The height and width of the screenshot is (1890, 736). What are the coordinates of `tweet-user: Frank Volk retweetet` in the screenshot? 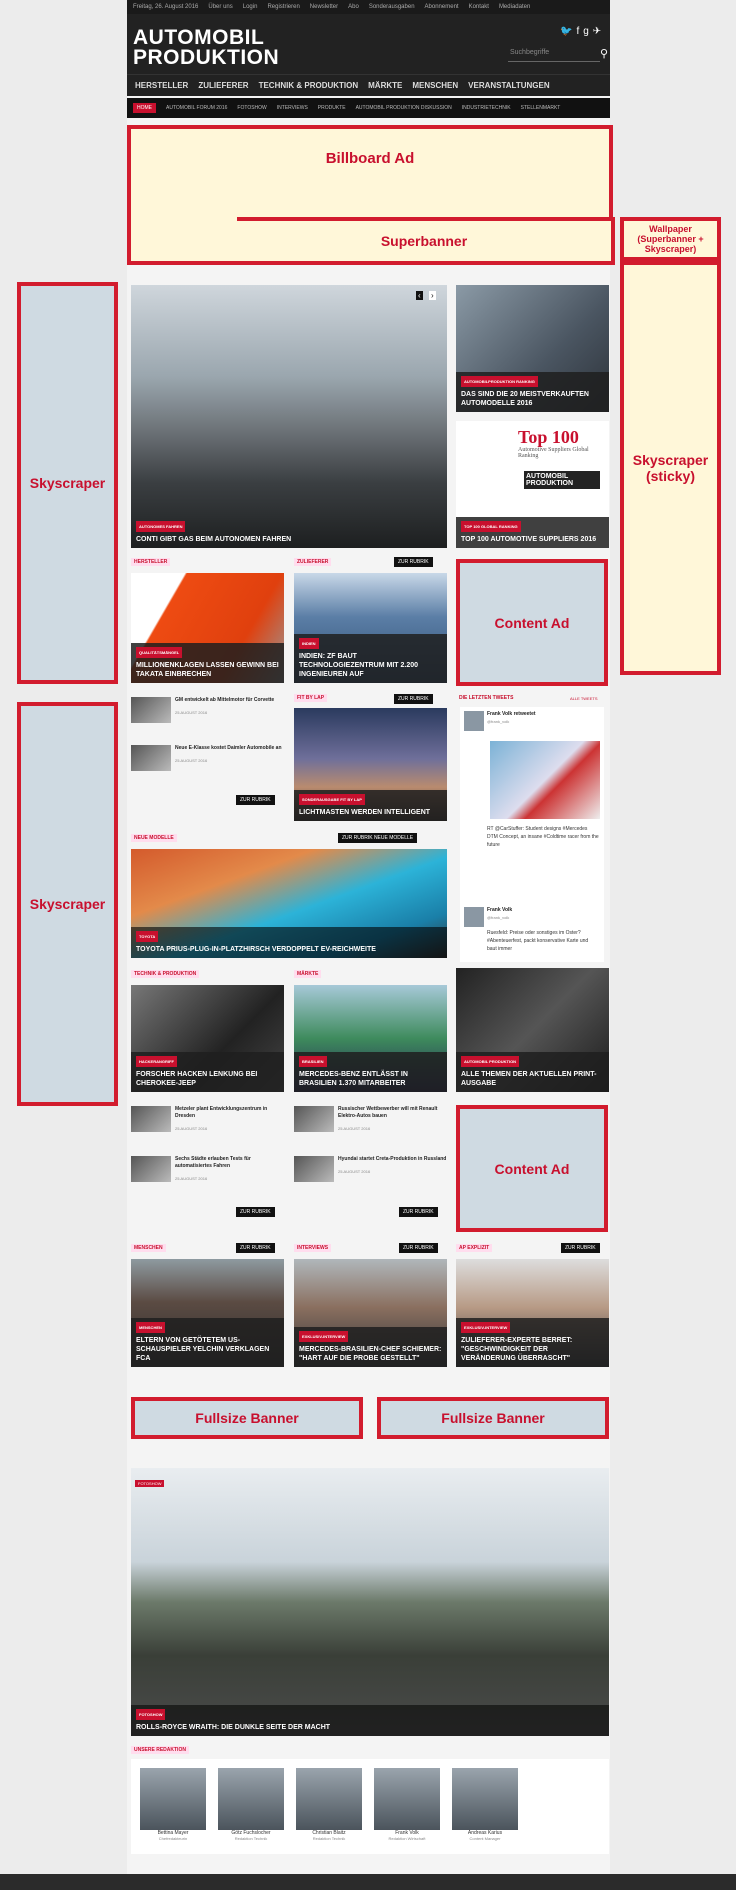 It's located at (511, 714).